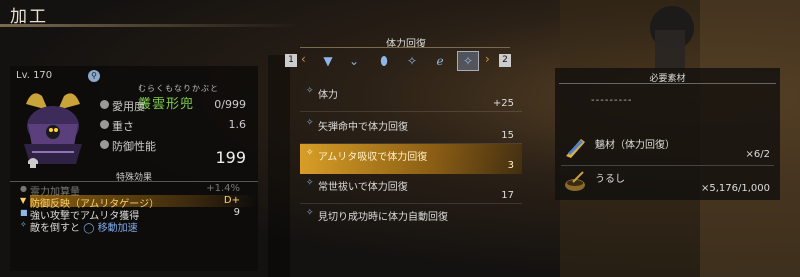 This screenshot has width=800, height=277. What do you see at coordinates (363, 187) in the screenshot?
I see `effect-label: 常世祓いで体力回復` at bounding box center [363, 187].